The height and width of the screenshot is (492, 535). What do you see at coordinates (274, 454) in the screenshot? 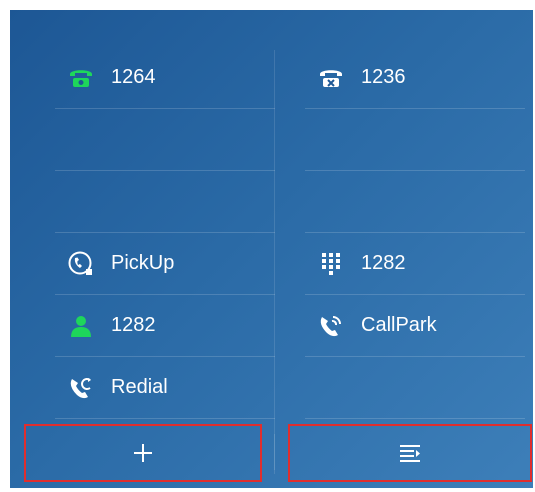
I see `bottom-divider` at bounding box center [274, 454].